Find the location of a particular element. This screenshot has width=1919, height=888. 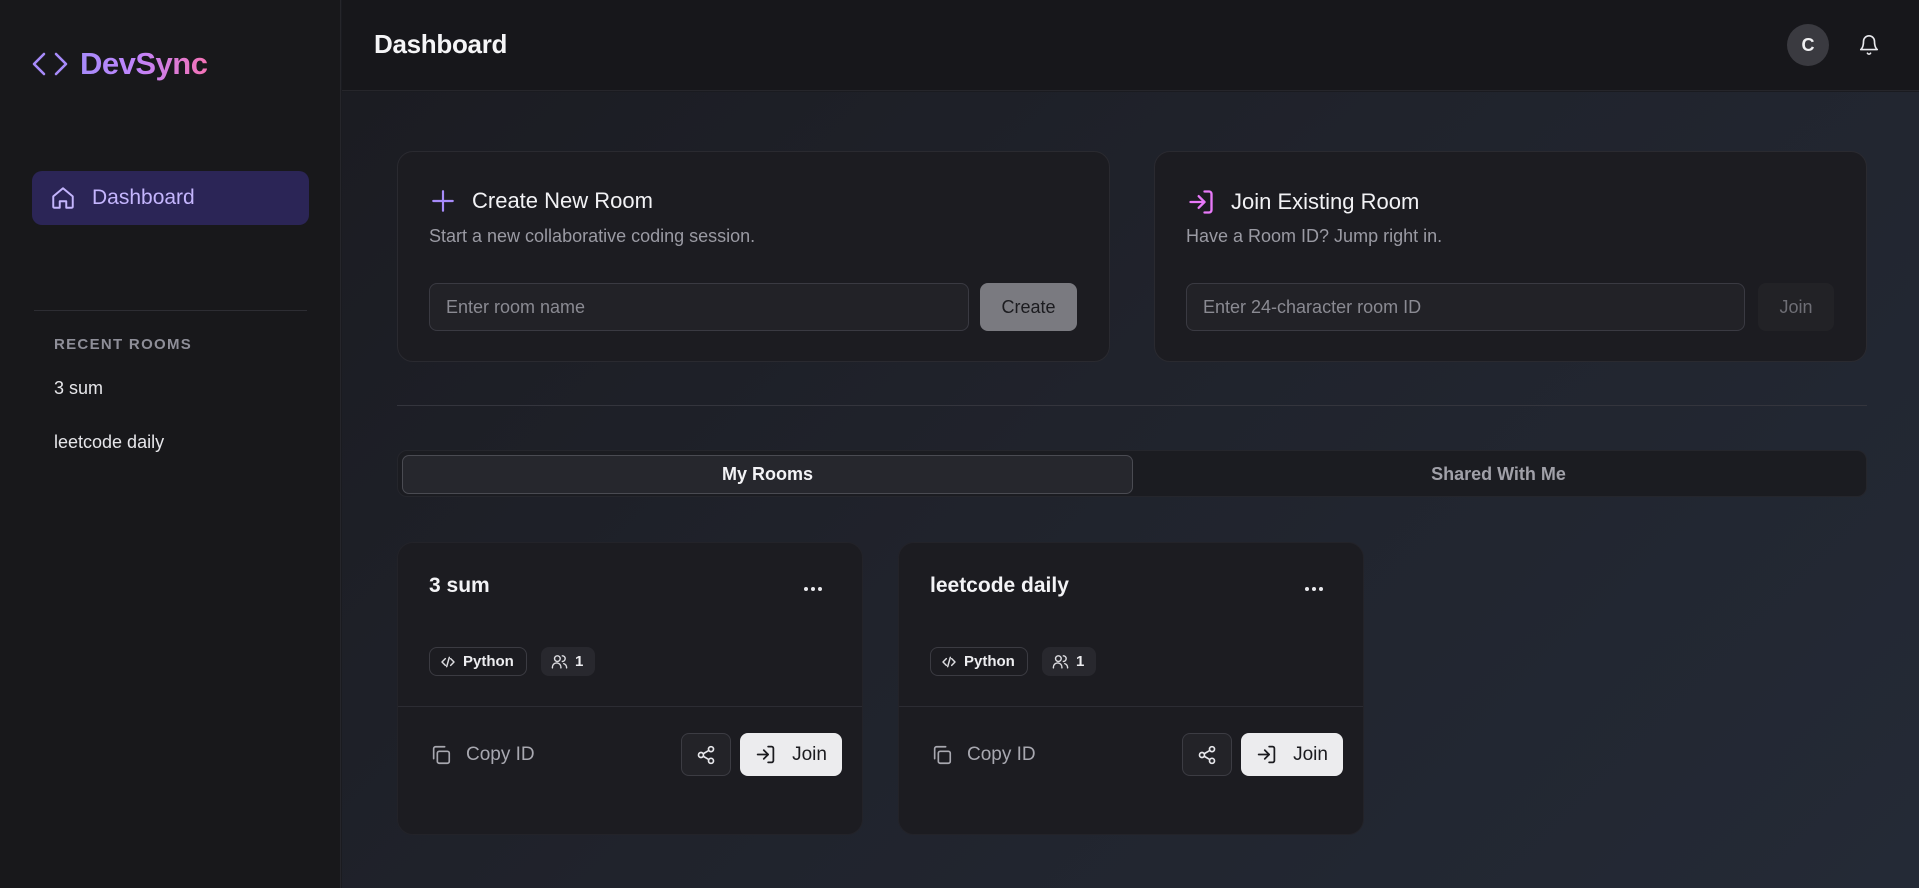

recent-rooms-heading: RECENT ROOMS is located at coordinates (123, 344).